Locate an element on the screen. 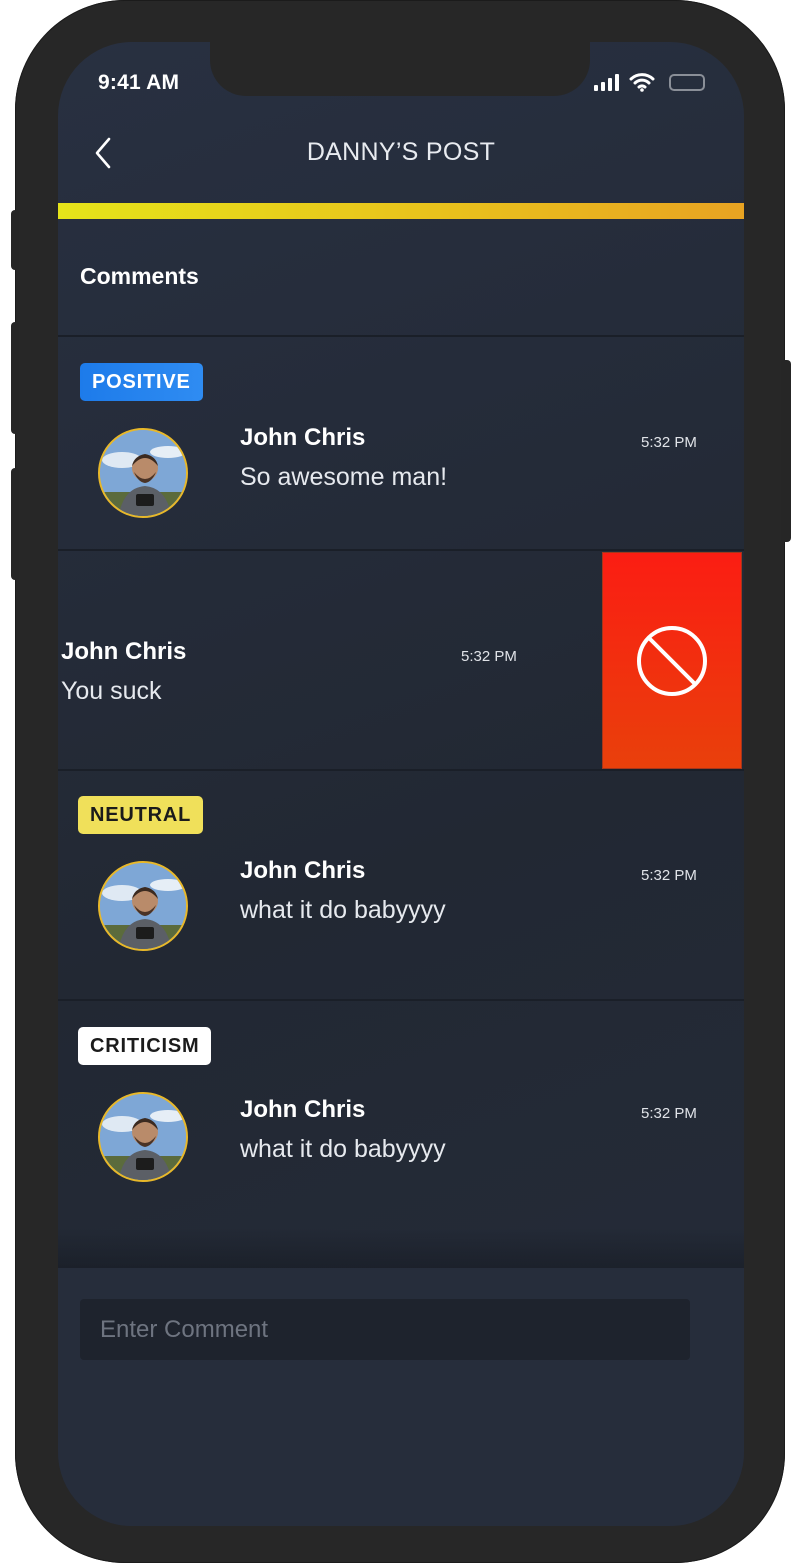 This screenshot has height=1563, width=797. sentiment-badge-neutral: NEUTRAL is located at coordinates (141, 815).